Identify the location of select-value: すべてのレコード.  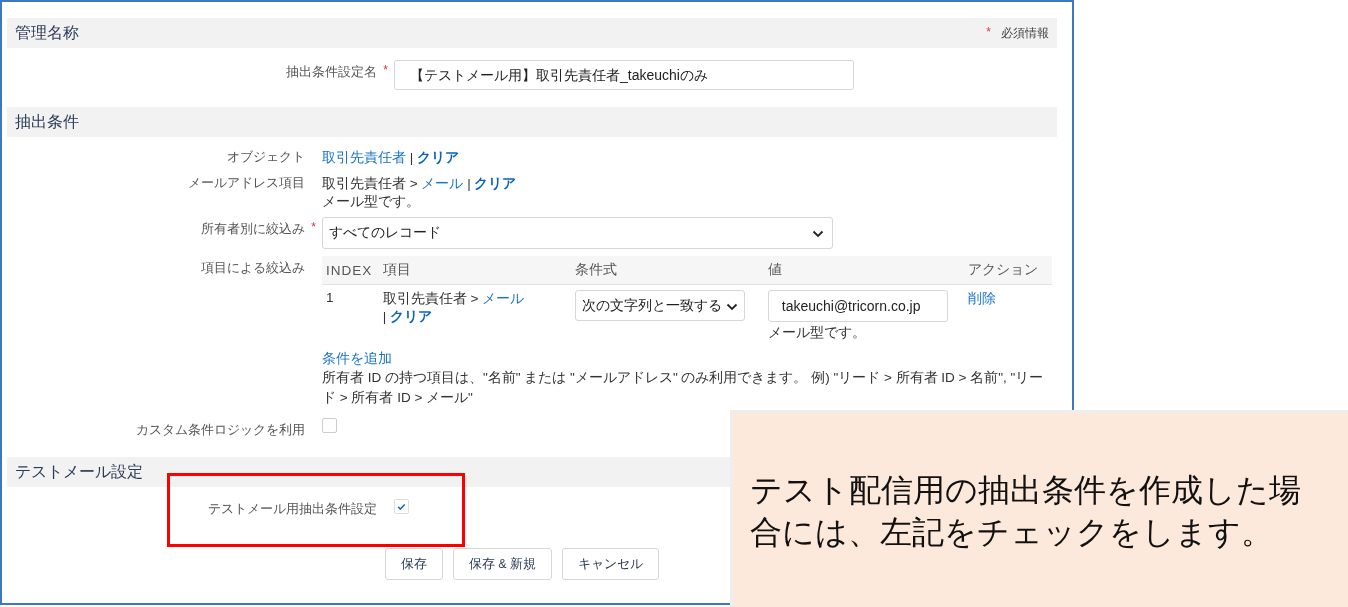
(385, 233).